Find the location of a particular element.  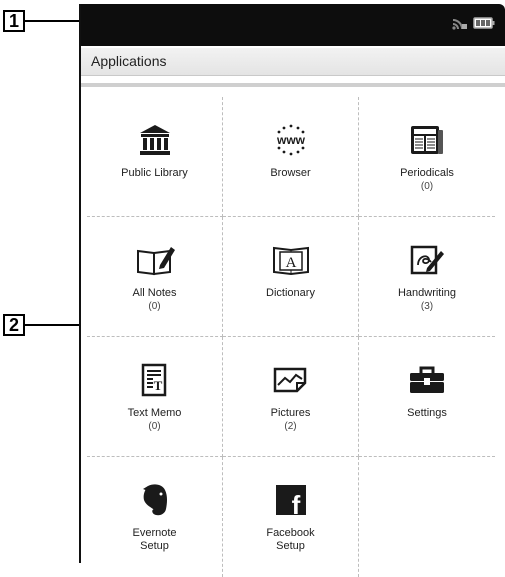

app-dictionary: A Dictionary is located at coordinates (291, 277).